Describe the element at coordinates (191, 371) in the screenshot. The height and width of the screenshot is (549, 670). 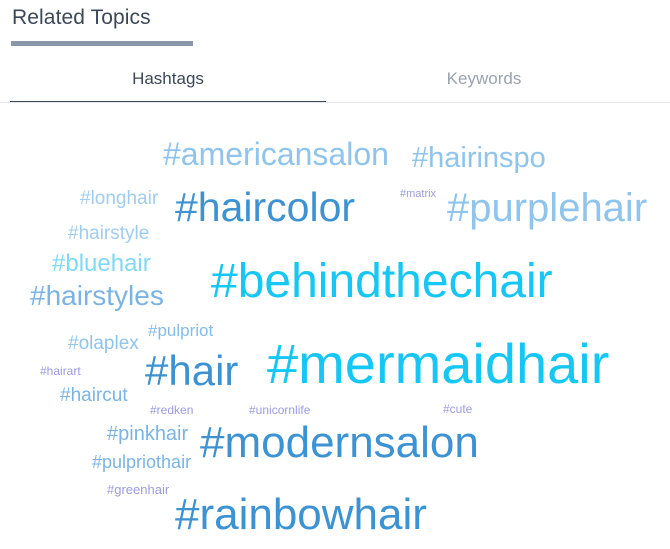
I see `cloud-word: #hair` at that location.